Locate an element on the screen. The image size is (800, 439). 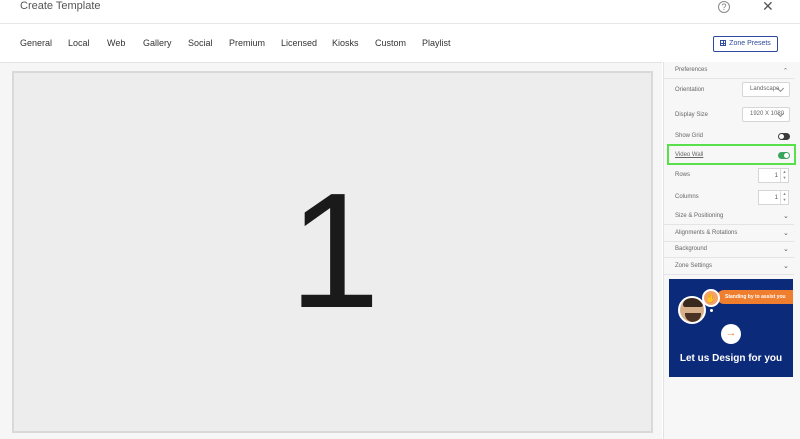
columns-stepper: 1 ▲ ▼ is located at coordinates (773, 197).